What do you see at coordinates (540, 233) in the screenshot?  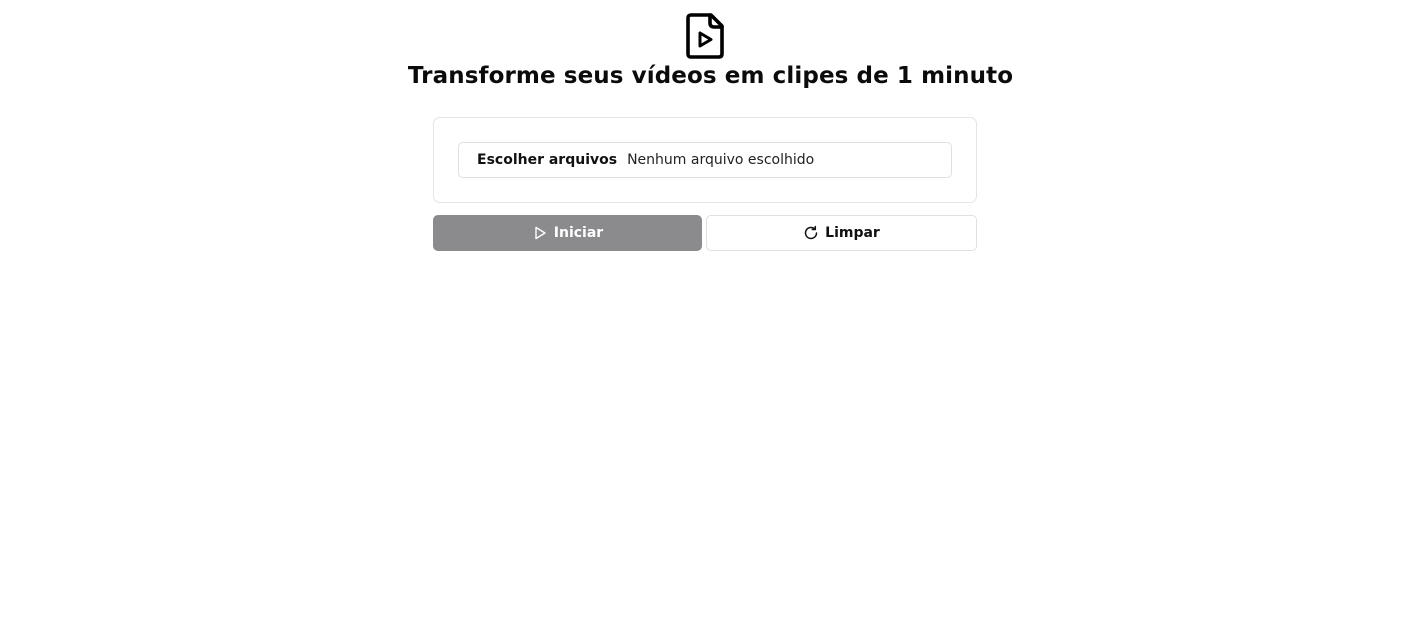 I see `play-icon` at bounding box center [540, 233].